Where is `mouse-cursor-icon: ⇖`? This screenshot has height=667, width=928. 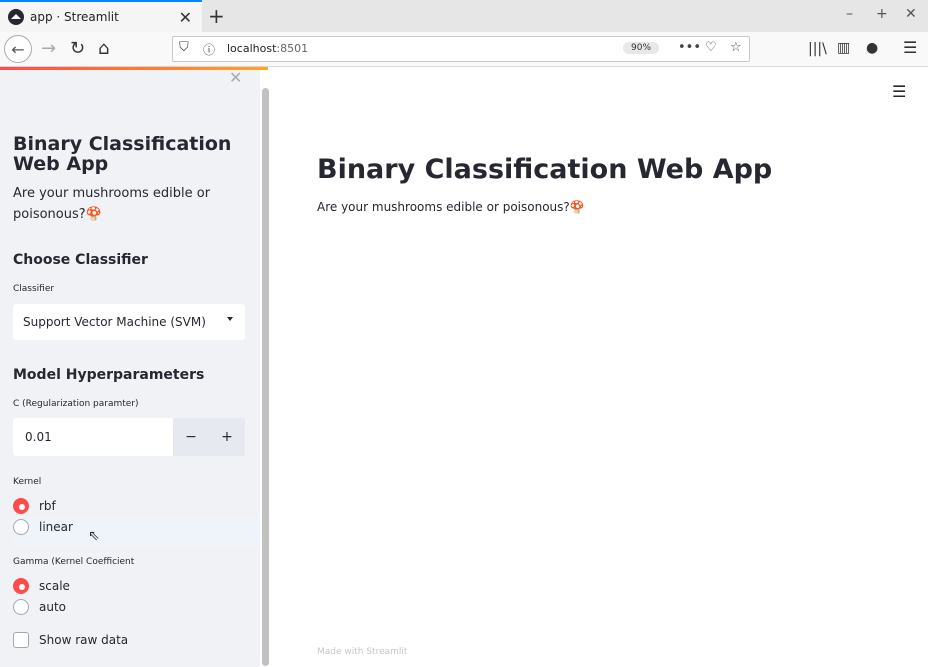
mouse-cursor-icon: ⇖ is located at coordinates (94, 536).